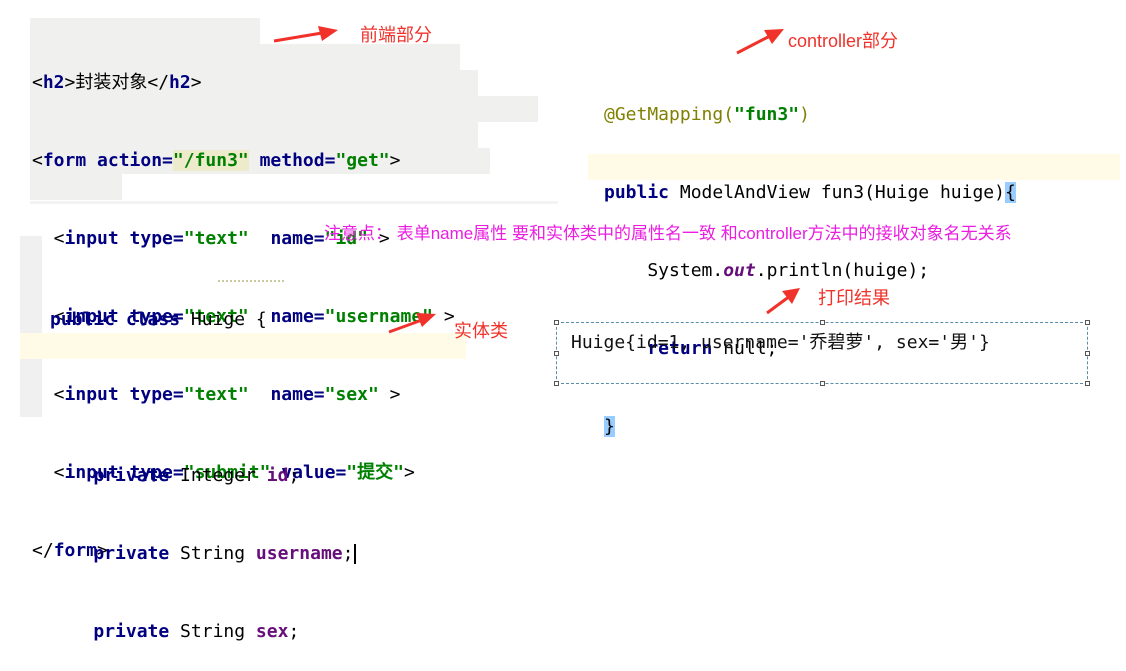 The image size is (1126, 671). I want to click on code-line: <h2>封装对象</h2>, so click(117, 82).